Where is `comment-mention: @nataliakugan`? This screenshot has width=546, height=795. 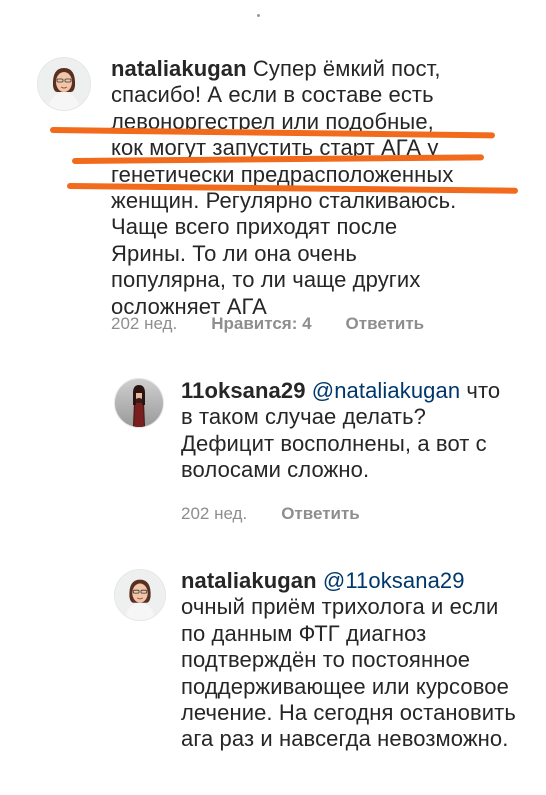 comment-mention: @nataliakugan is located at coordinates (386, 390).